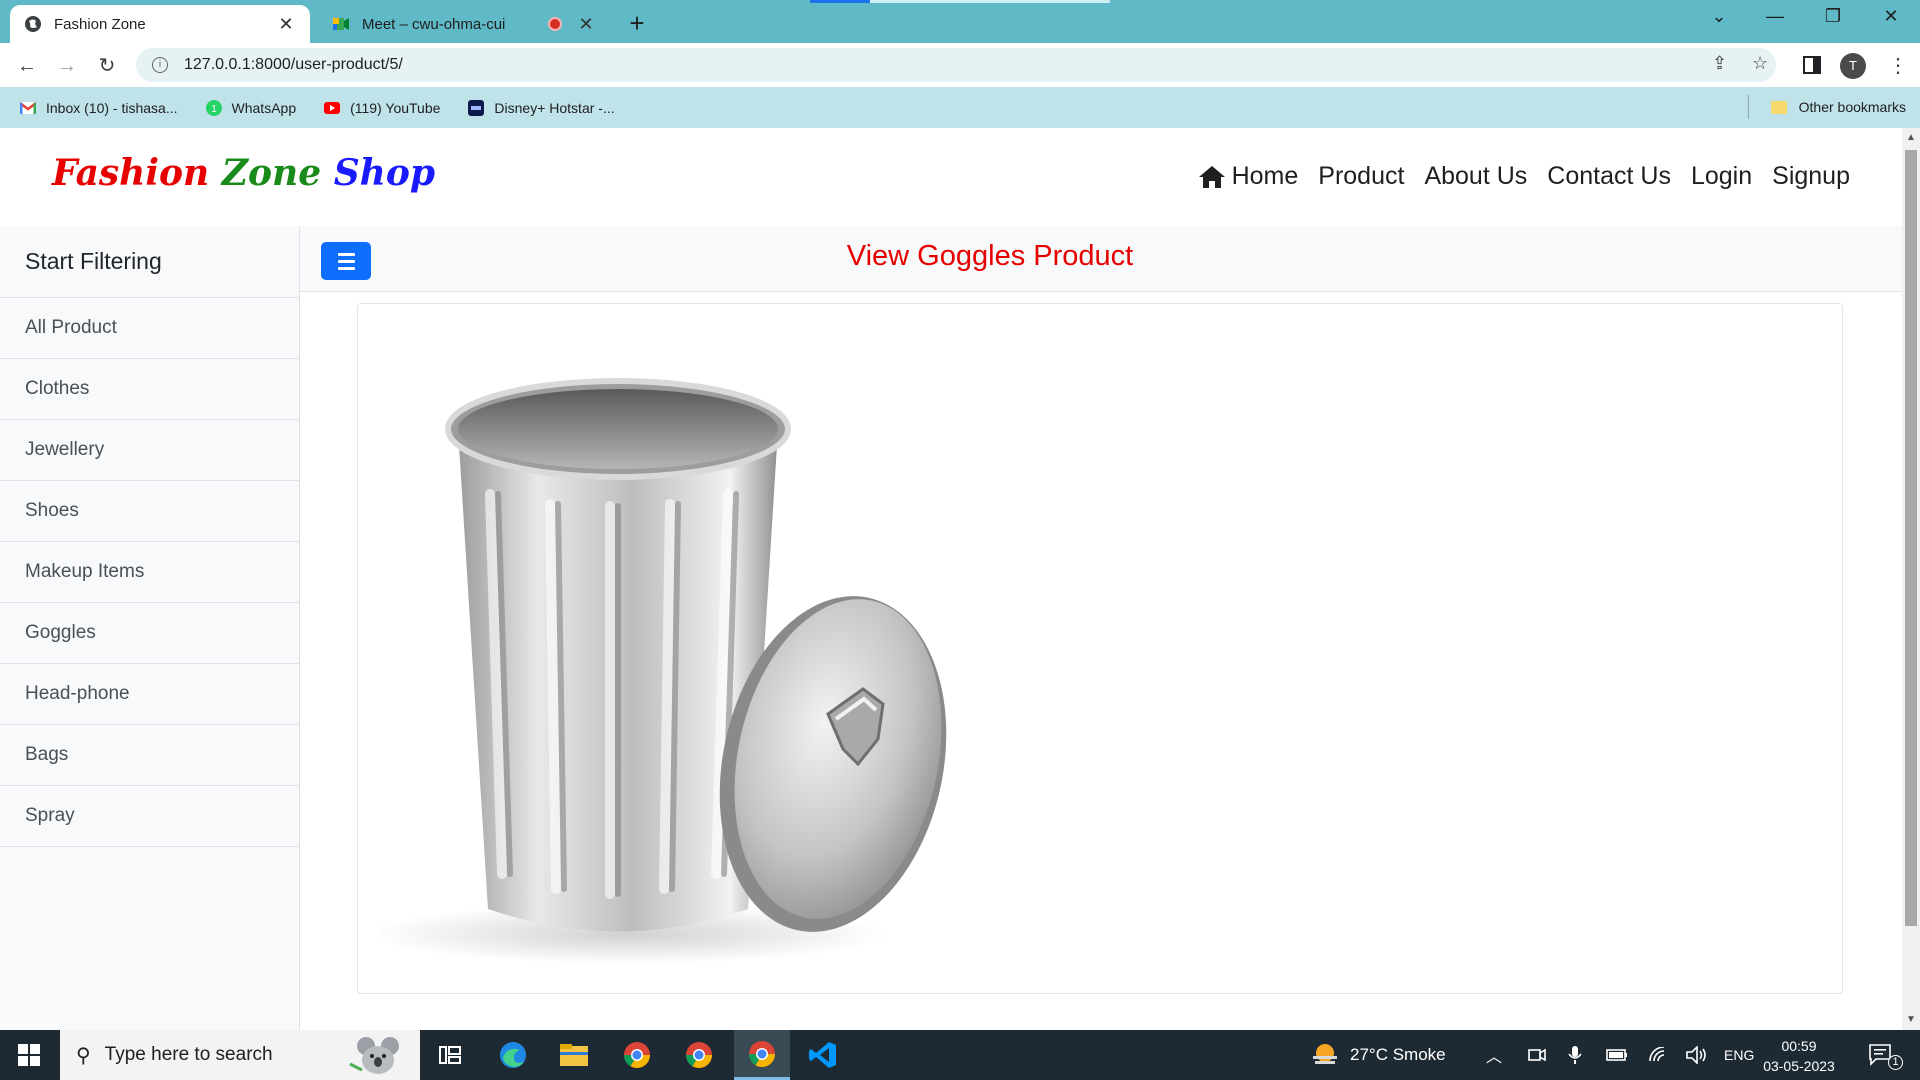 This screenshot has height=1080, width=1920. Describe the element at coordinates (243, 173) in the screenshot. I see `site-logo: Fashion Zone Shop` at that location.